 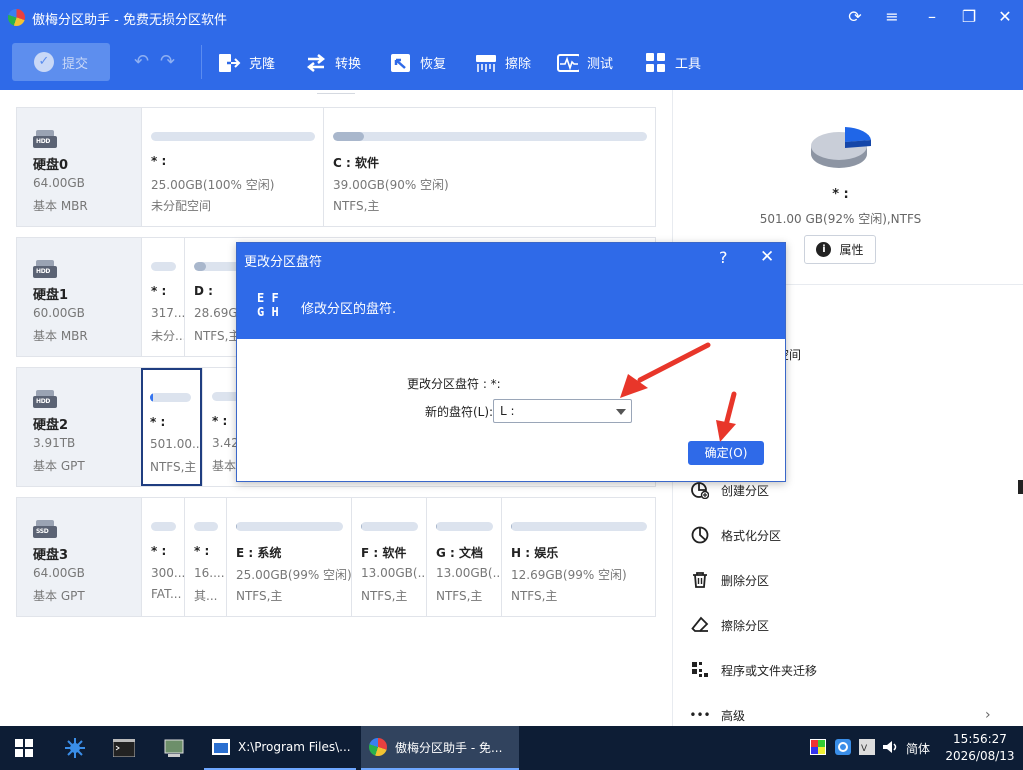 I want to click on disk-info: HDD 硬盘2 3.91TB 基本 GPT, so click(x=79, y=427).